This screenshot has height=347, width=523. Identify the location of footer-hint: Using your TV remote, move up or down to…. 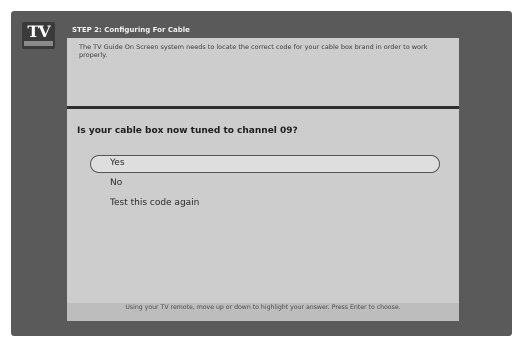
(263, 307).